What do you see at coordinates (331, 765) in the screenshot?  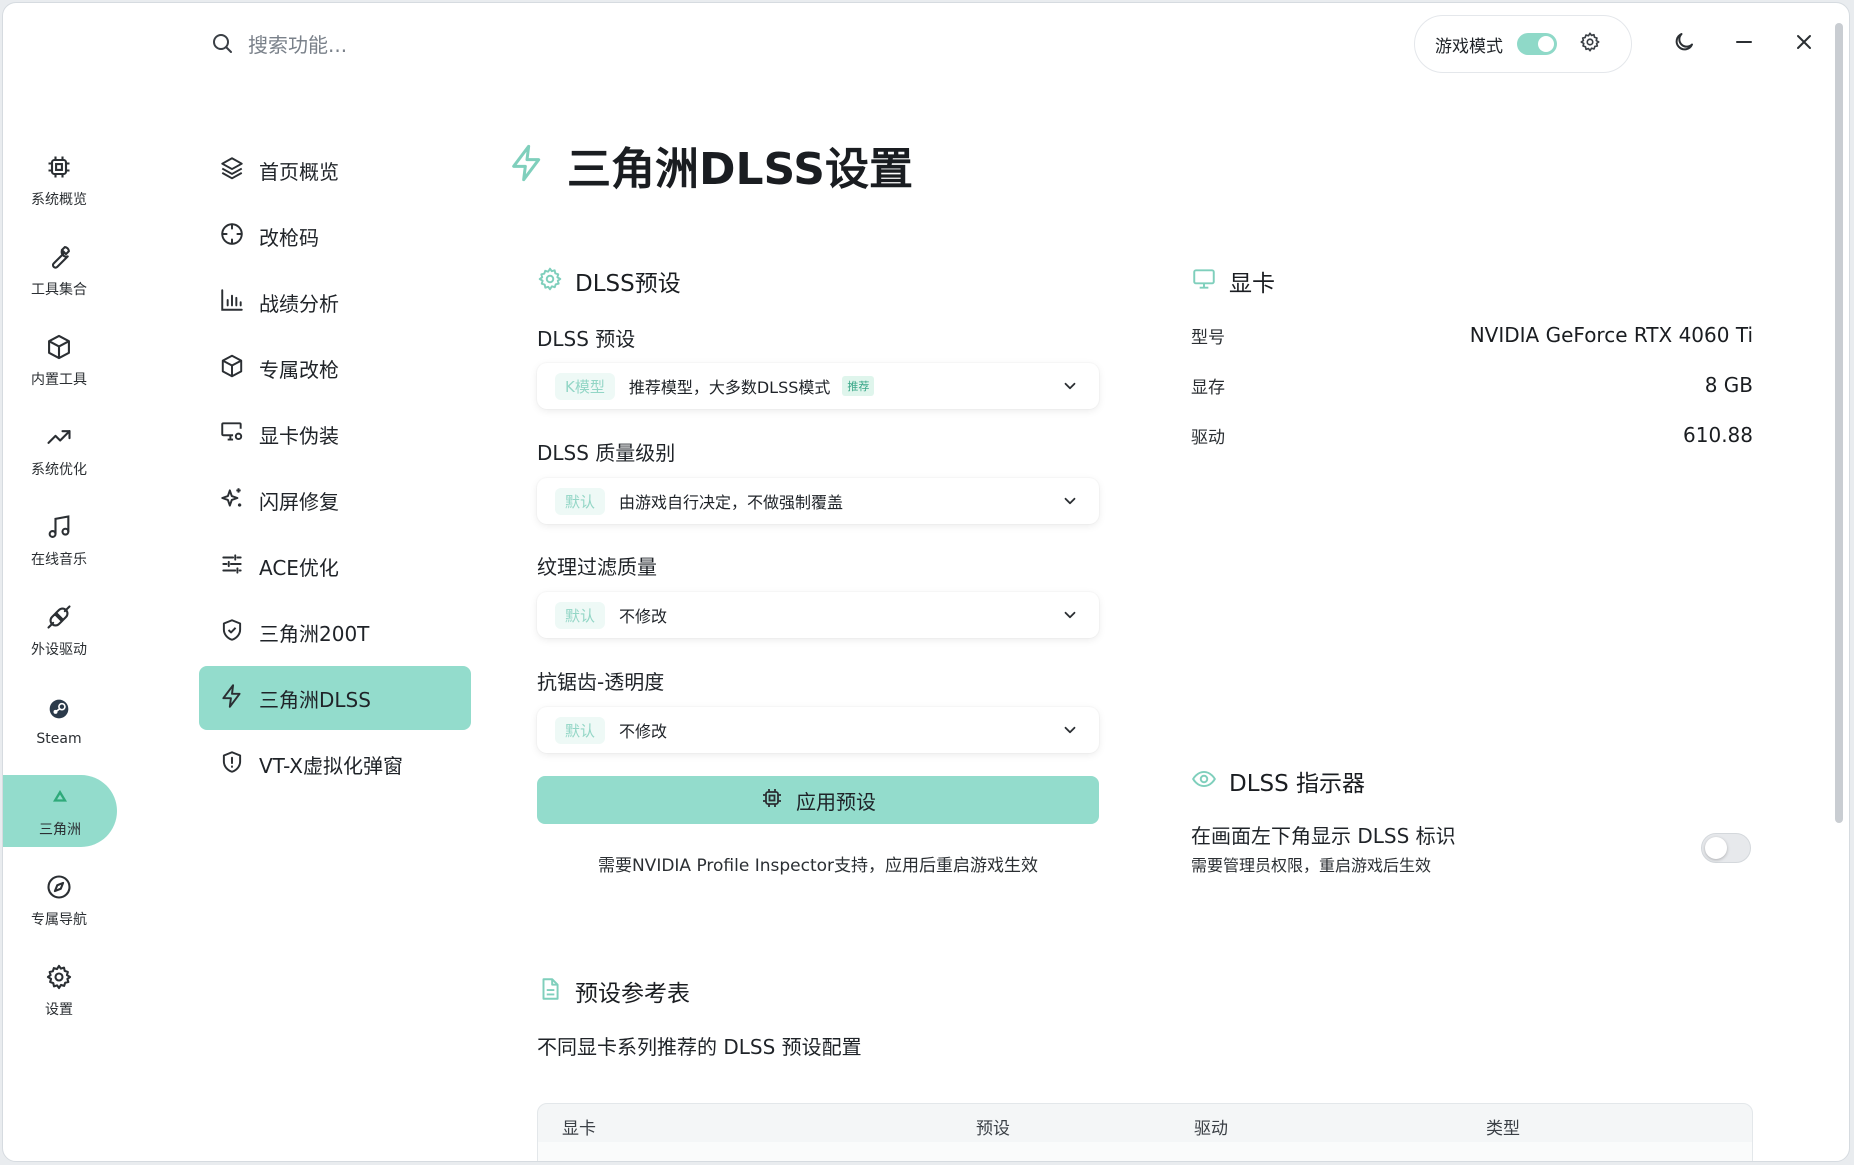 I see `subnav-item-label: VT-X虚拟化弹窗` at bounding box center [331, 765].